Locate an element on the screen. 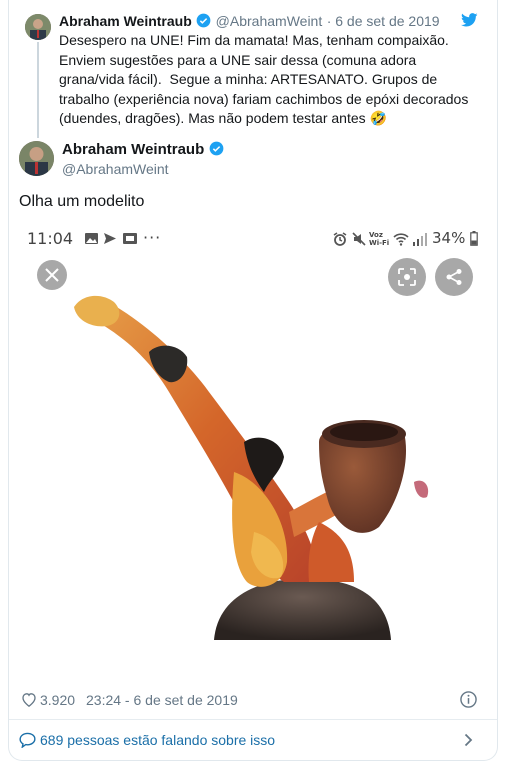 The image size is (508, 775). main-avatar is located at coordinates (36, 158).